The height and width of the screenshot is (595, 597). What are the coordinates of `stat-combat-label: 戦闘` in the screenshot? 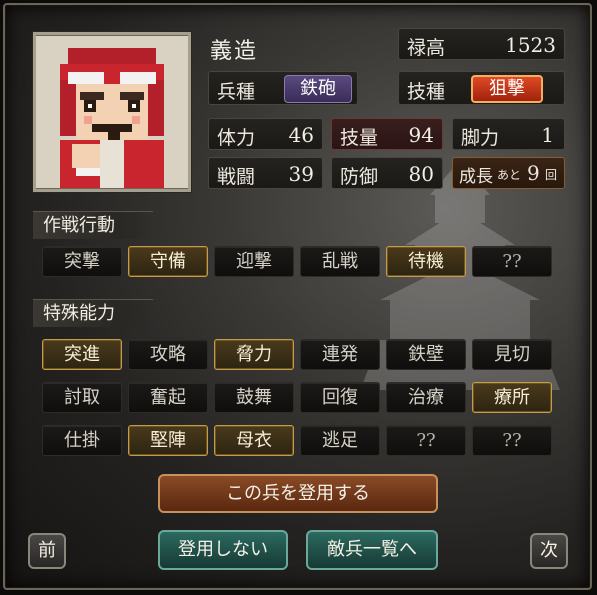 It's located at (236, 177).